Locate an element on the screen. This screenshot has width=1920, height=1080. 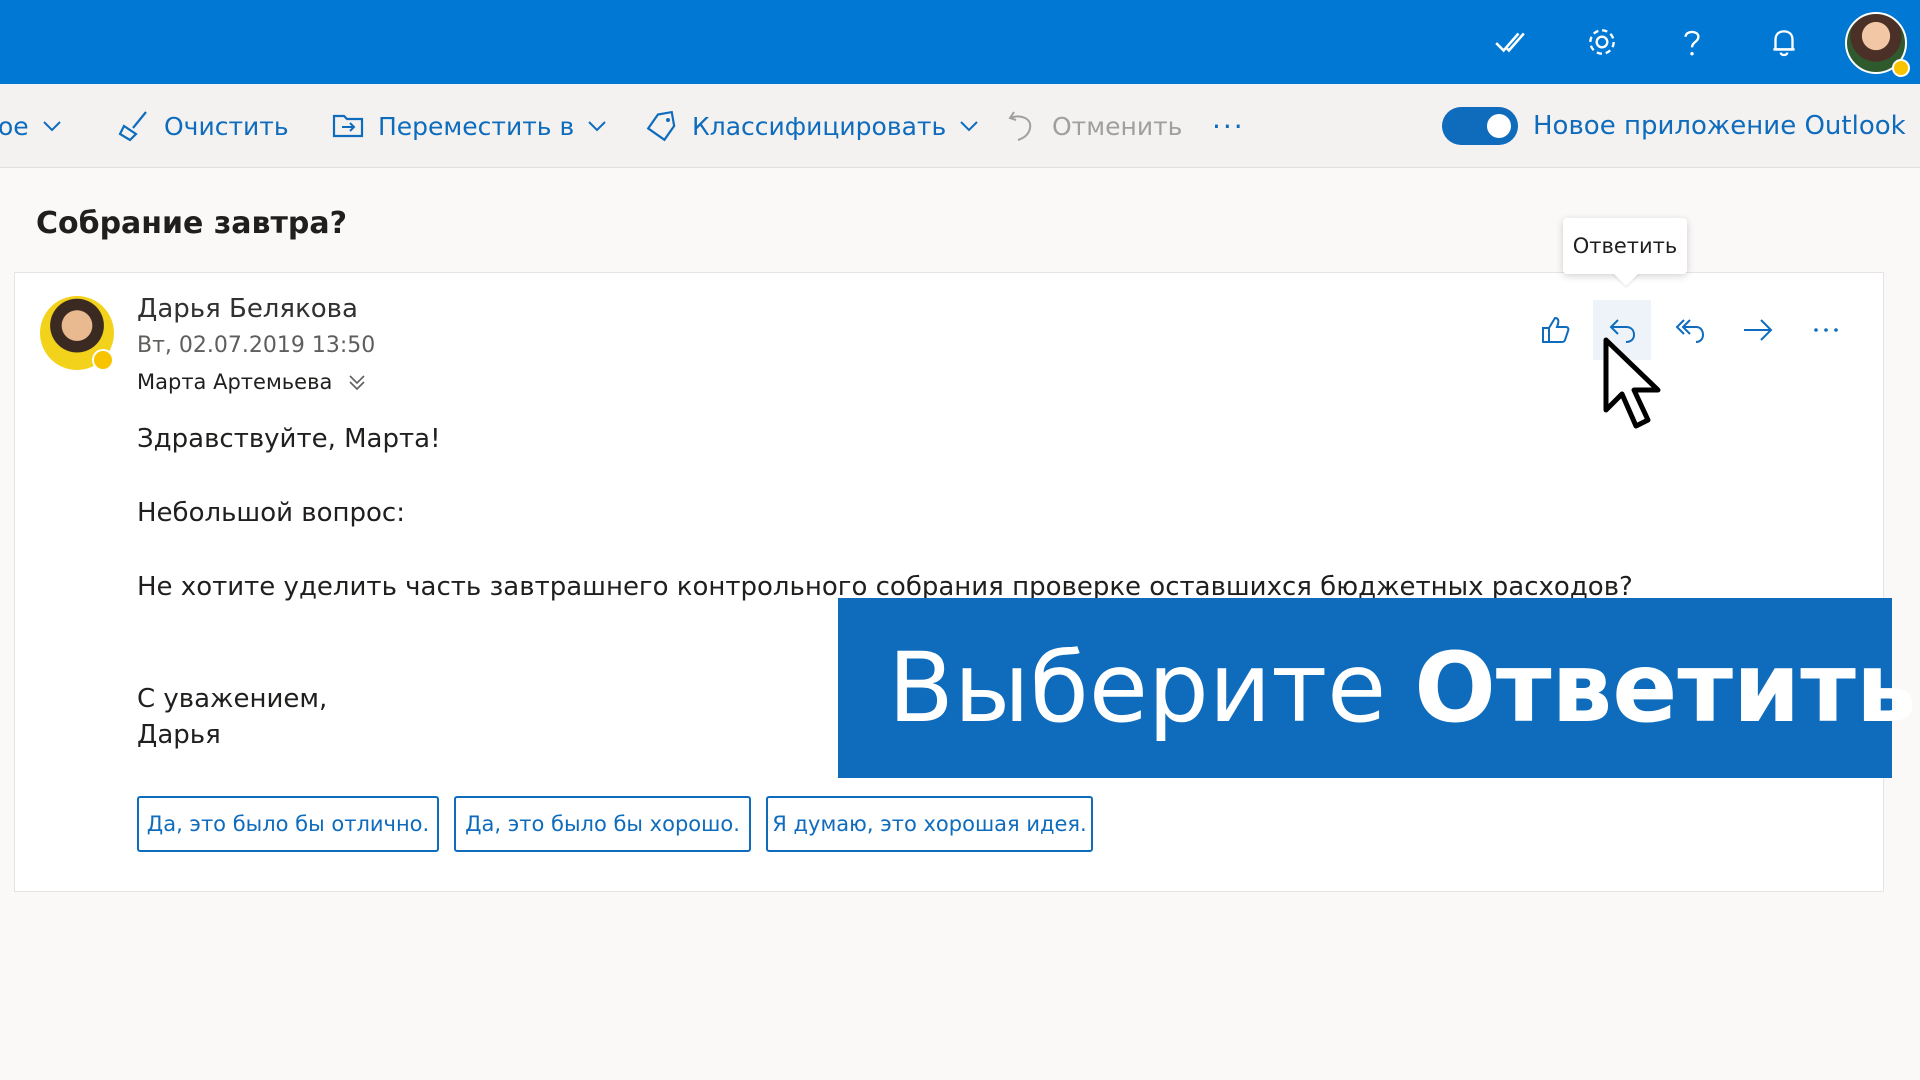
new-outlook-toggle is located at coordinates (1480, 126).